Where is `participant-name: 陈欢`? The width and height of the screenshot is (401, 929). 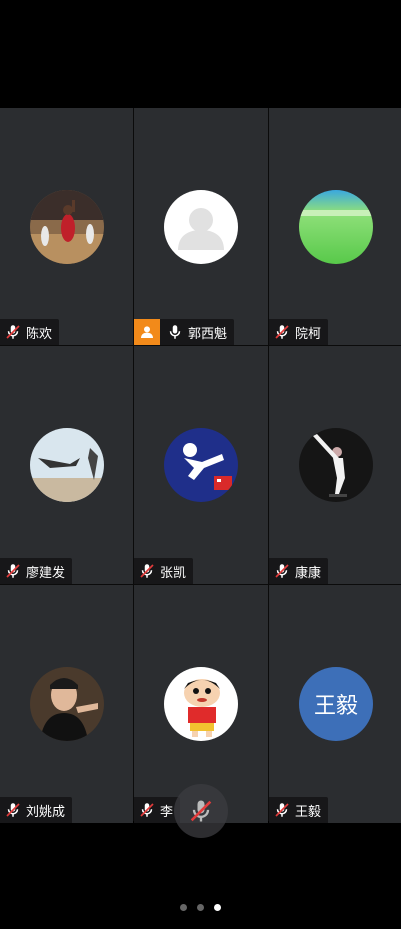
participant-name: 陈欢 is located at coordinates (39, 333).